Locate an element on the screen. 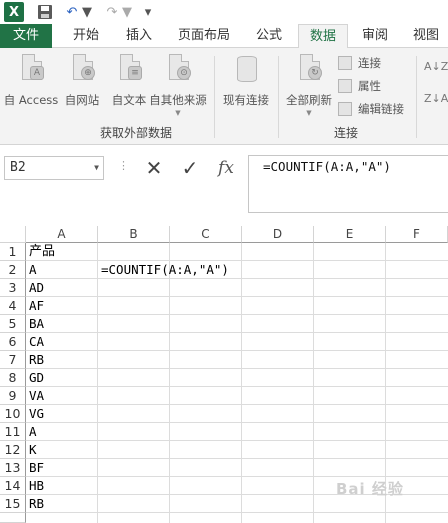  group-label-connections: 连接 is located at coordinates (346, 133).